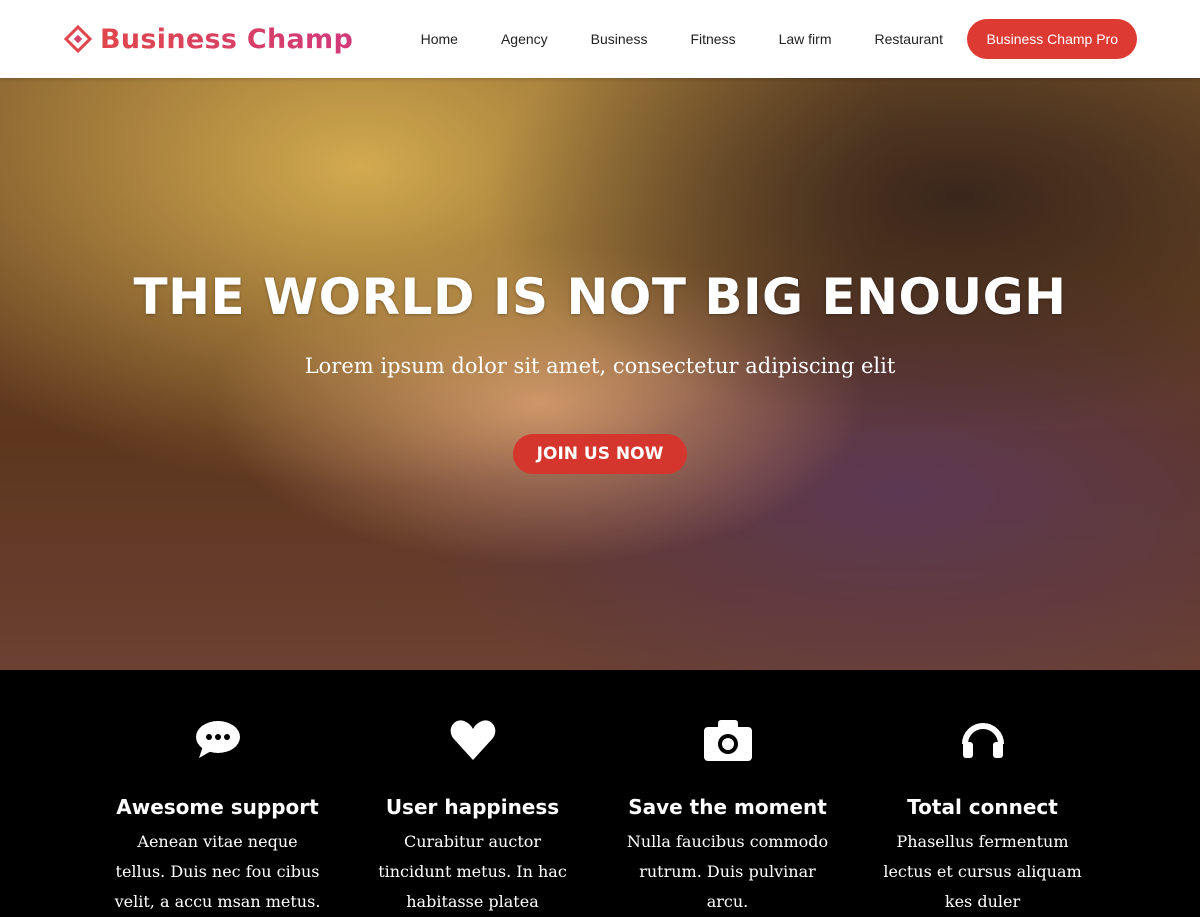  What do you see at coordinates (600, 454) in the screenshot?
I see `join-us-button: JOIN US NOW` at bounding box center [600, 454].